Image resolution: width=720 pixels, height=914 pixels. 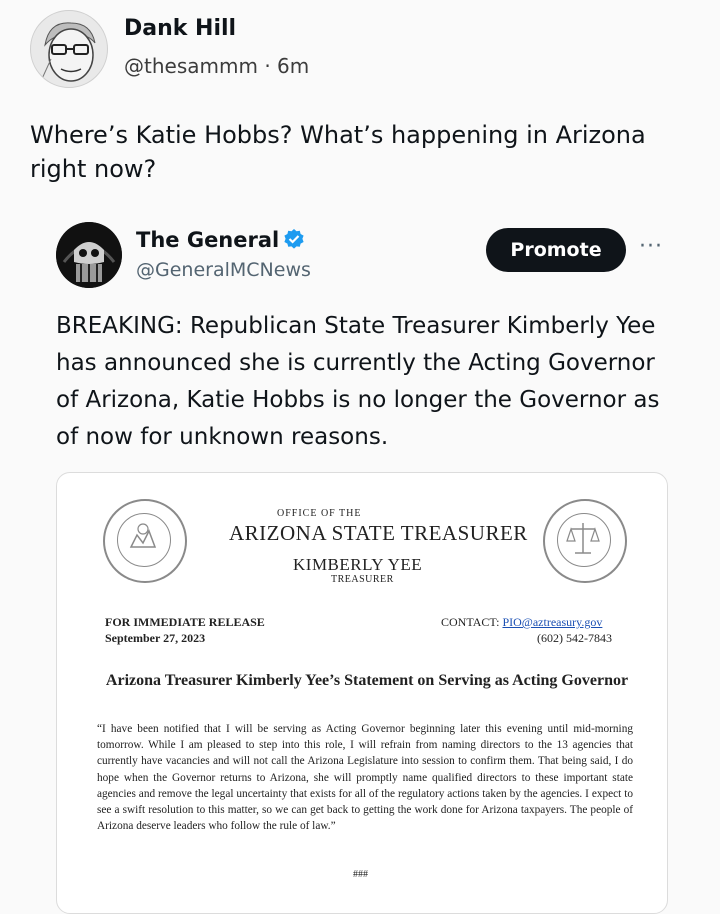 I want to click on author-handle: @thesammm, so click(x=191, y=66).